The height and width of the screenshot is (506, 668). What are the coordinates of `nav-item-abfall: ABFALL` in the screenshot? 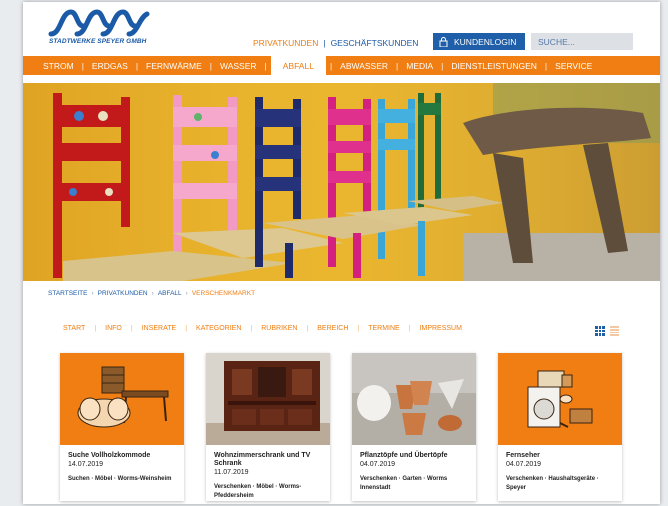 It's located at (298, 65).